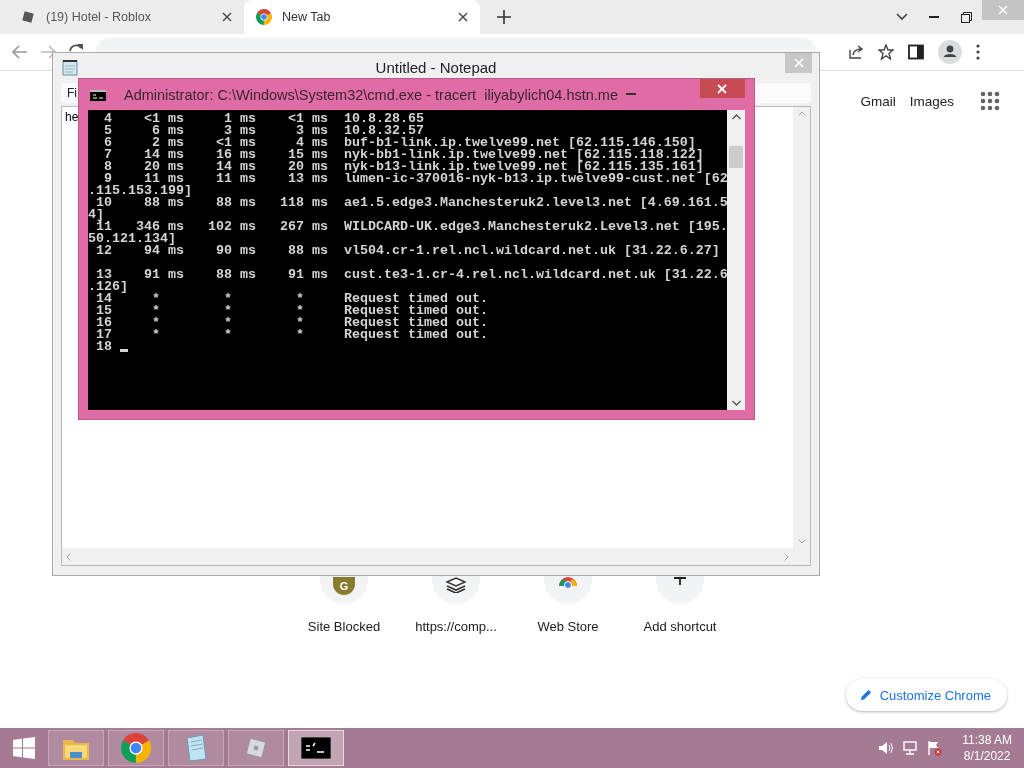  What do you see at coordinates (916, 52) in the screenshot?
I see `side-panel-icon` at bounding box center [916, 52].